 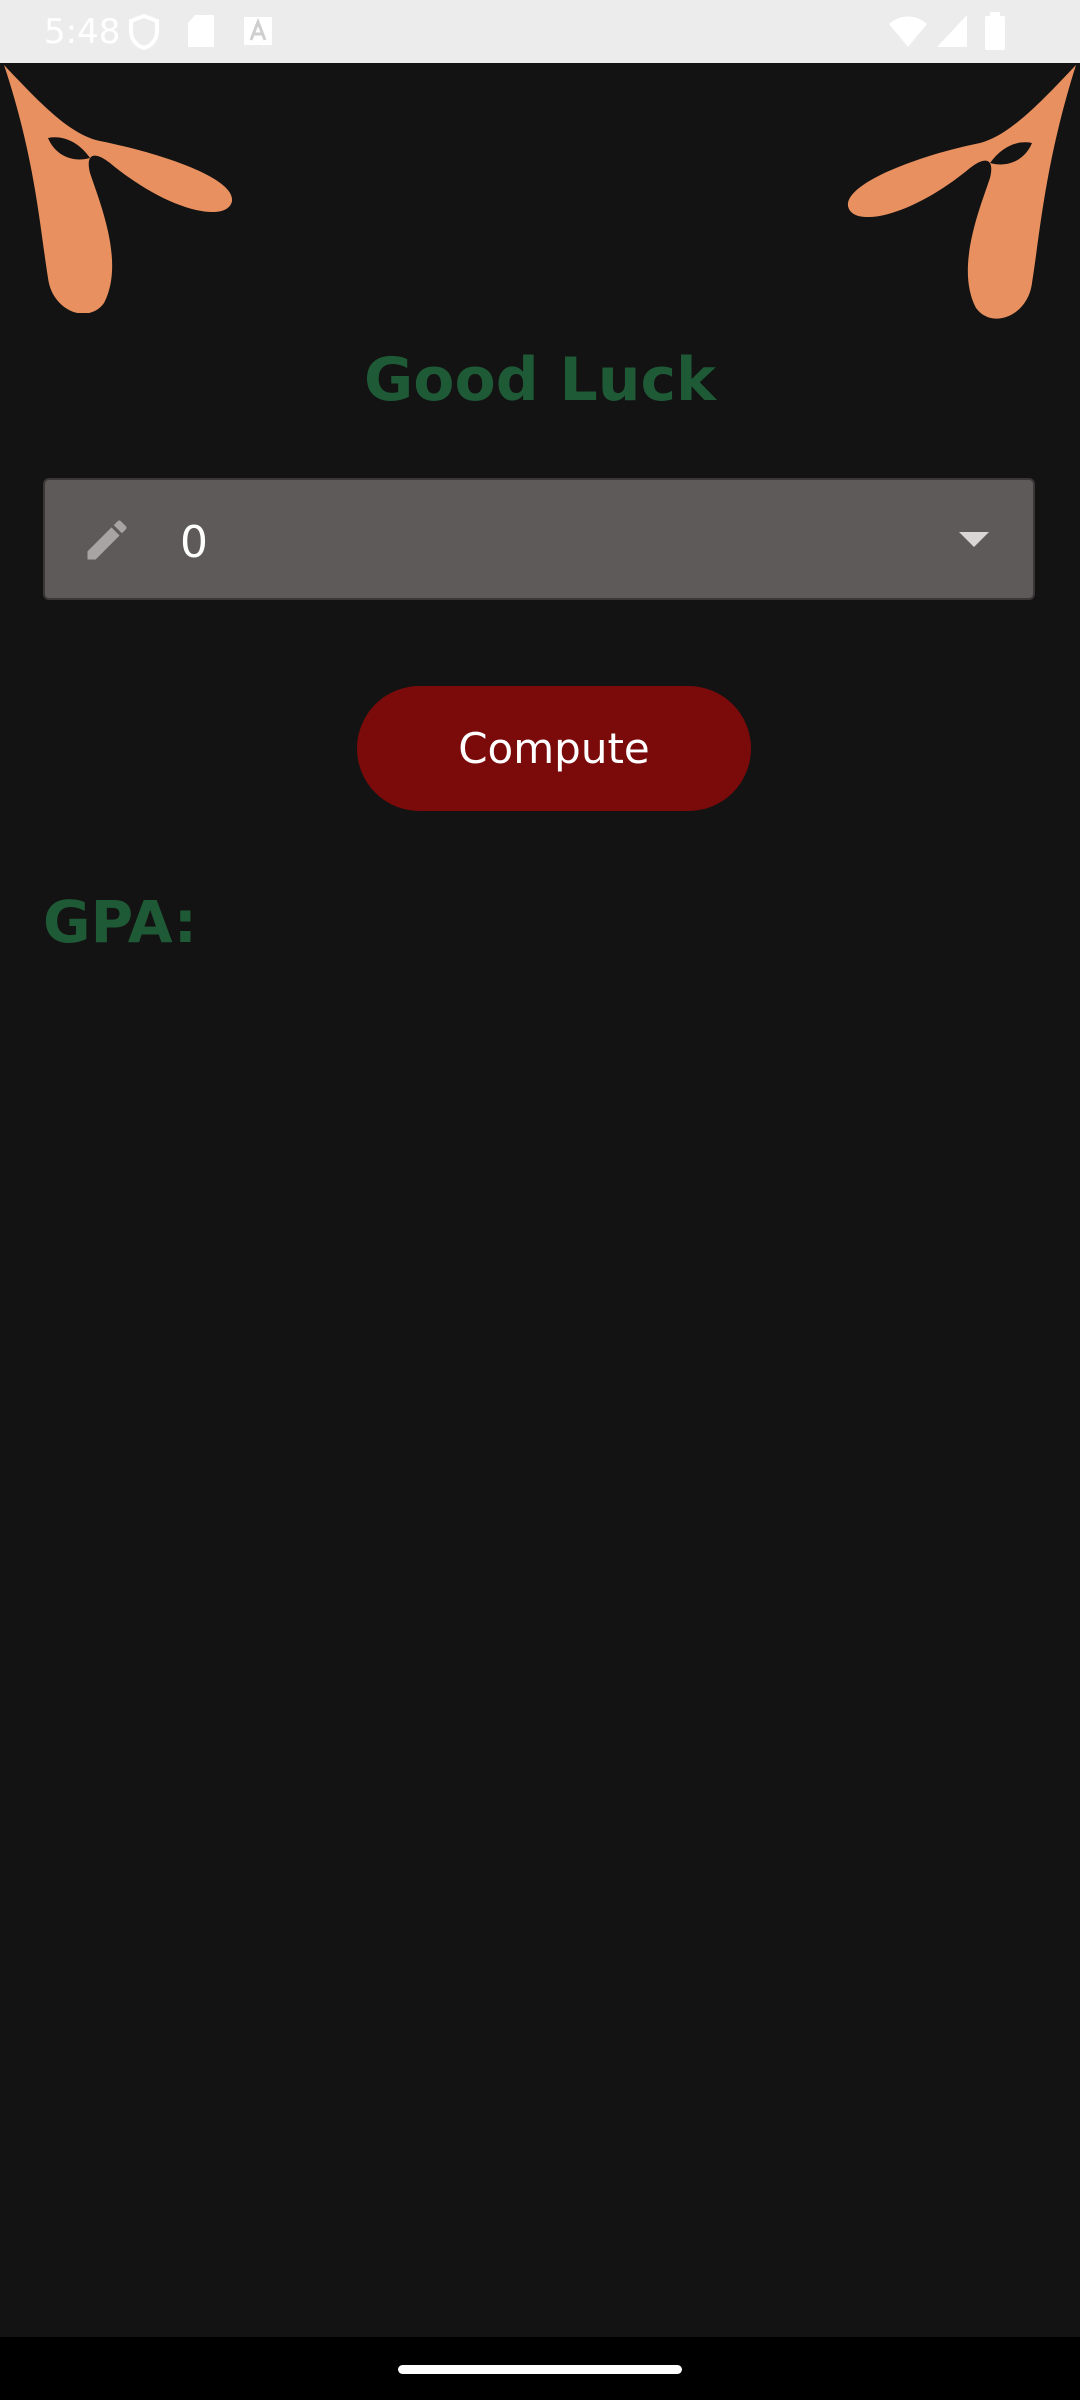 What do you see at coordinates (995, 31) in the screenshot?
I see `battery-icon` at bounding box center [995, 31].